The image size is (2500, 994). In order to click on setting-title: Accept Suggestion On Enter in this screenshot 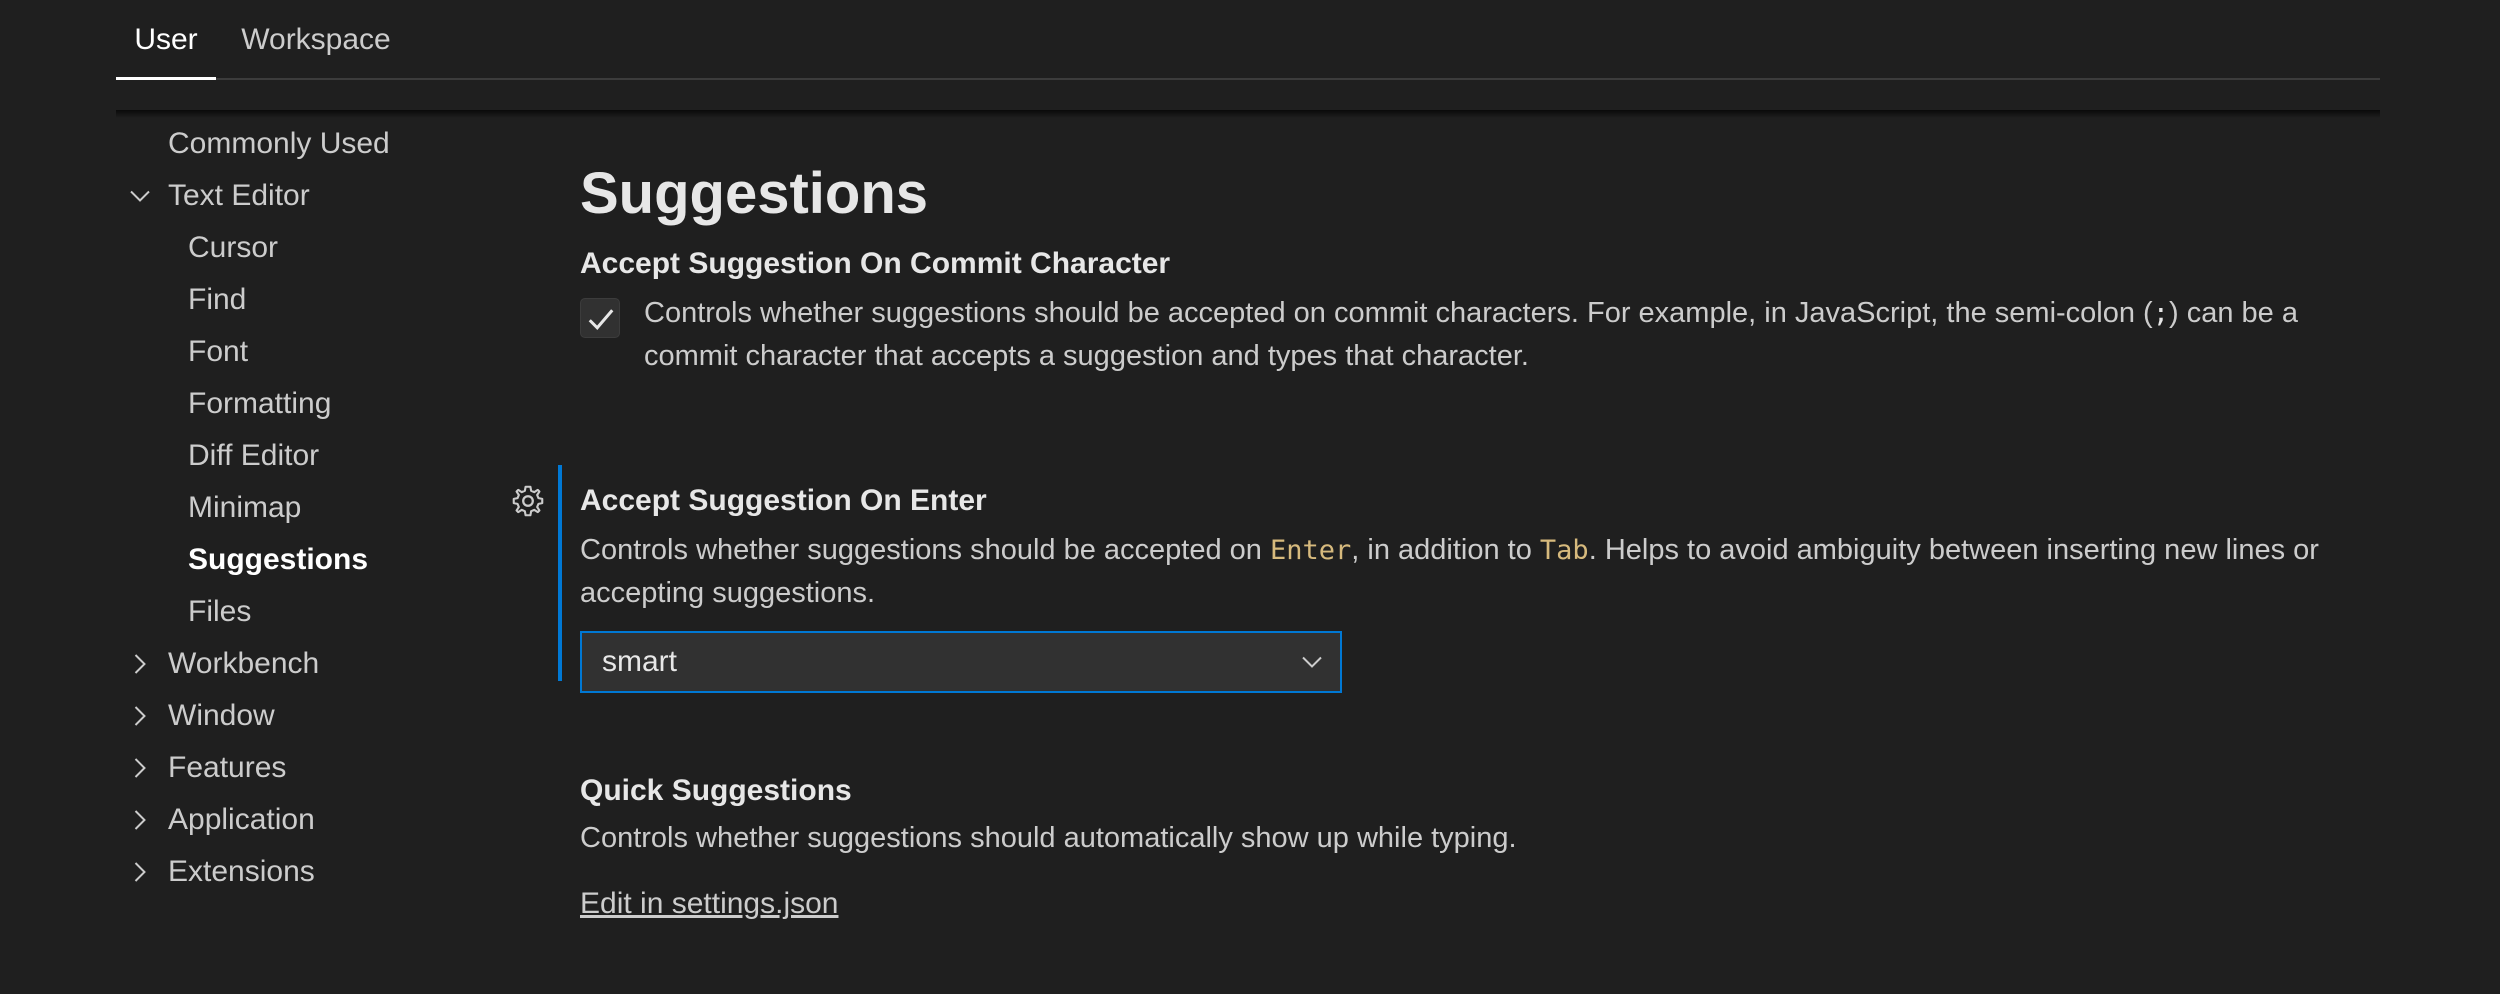, I will do `click(783, 500)`.